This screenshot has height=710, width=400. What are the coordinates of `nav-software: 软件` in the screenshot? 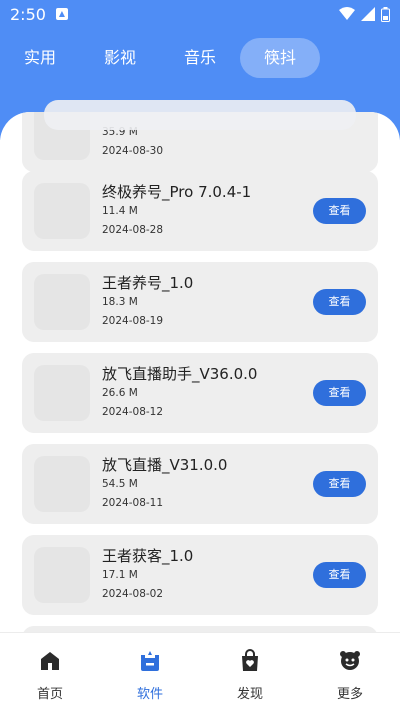 It's located at (150, 671).